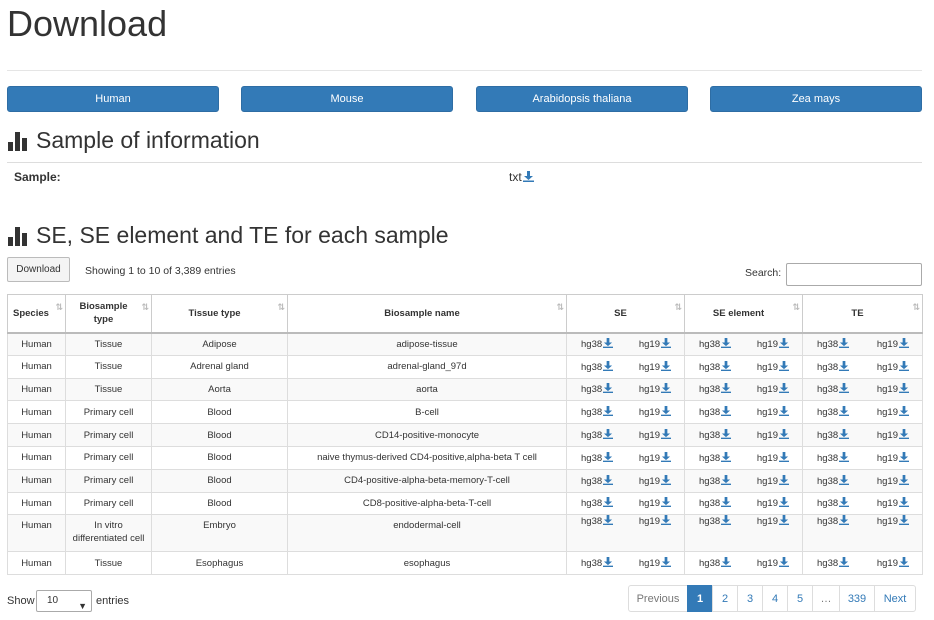  What do you see at coordinates (113, 99) in the screenshot?
I see `species-button-human: Human` at bounding box center [113, 99].